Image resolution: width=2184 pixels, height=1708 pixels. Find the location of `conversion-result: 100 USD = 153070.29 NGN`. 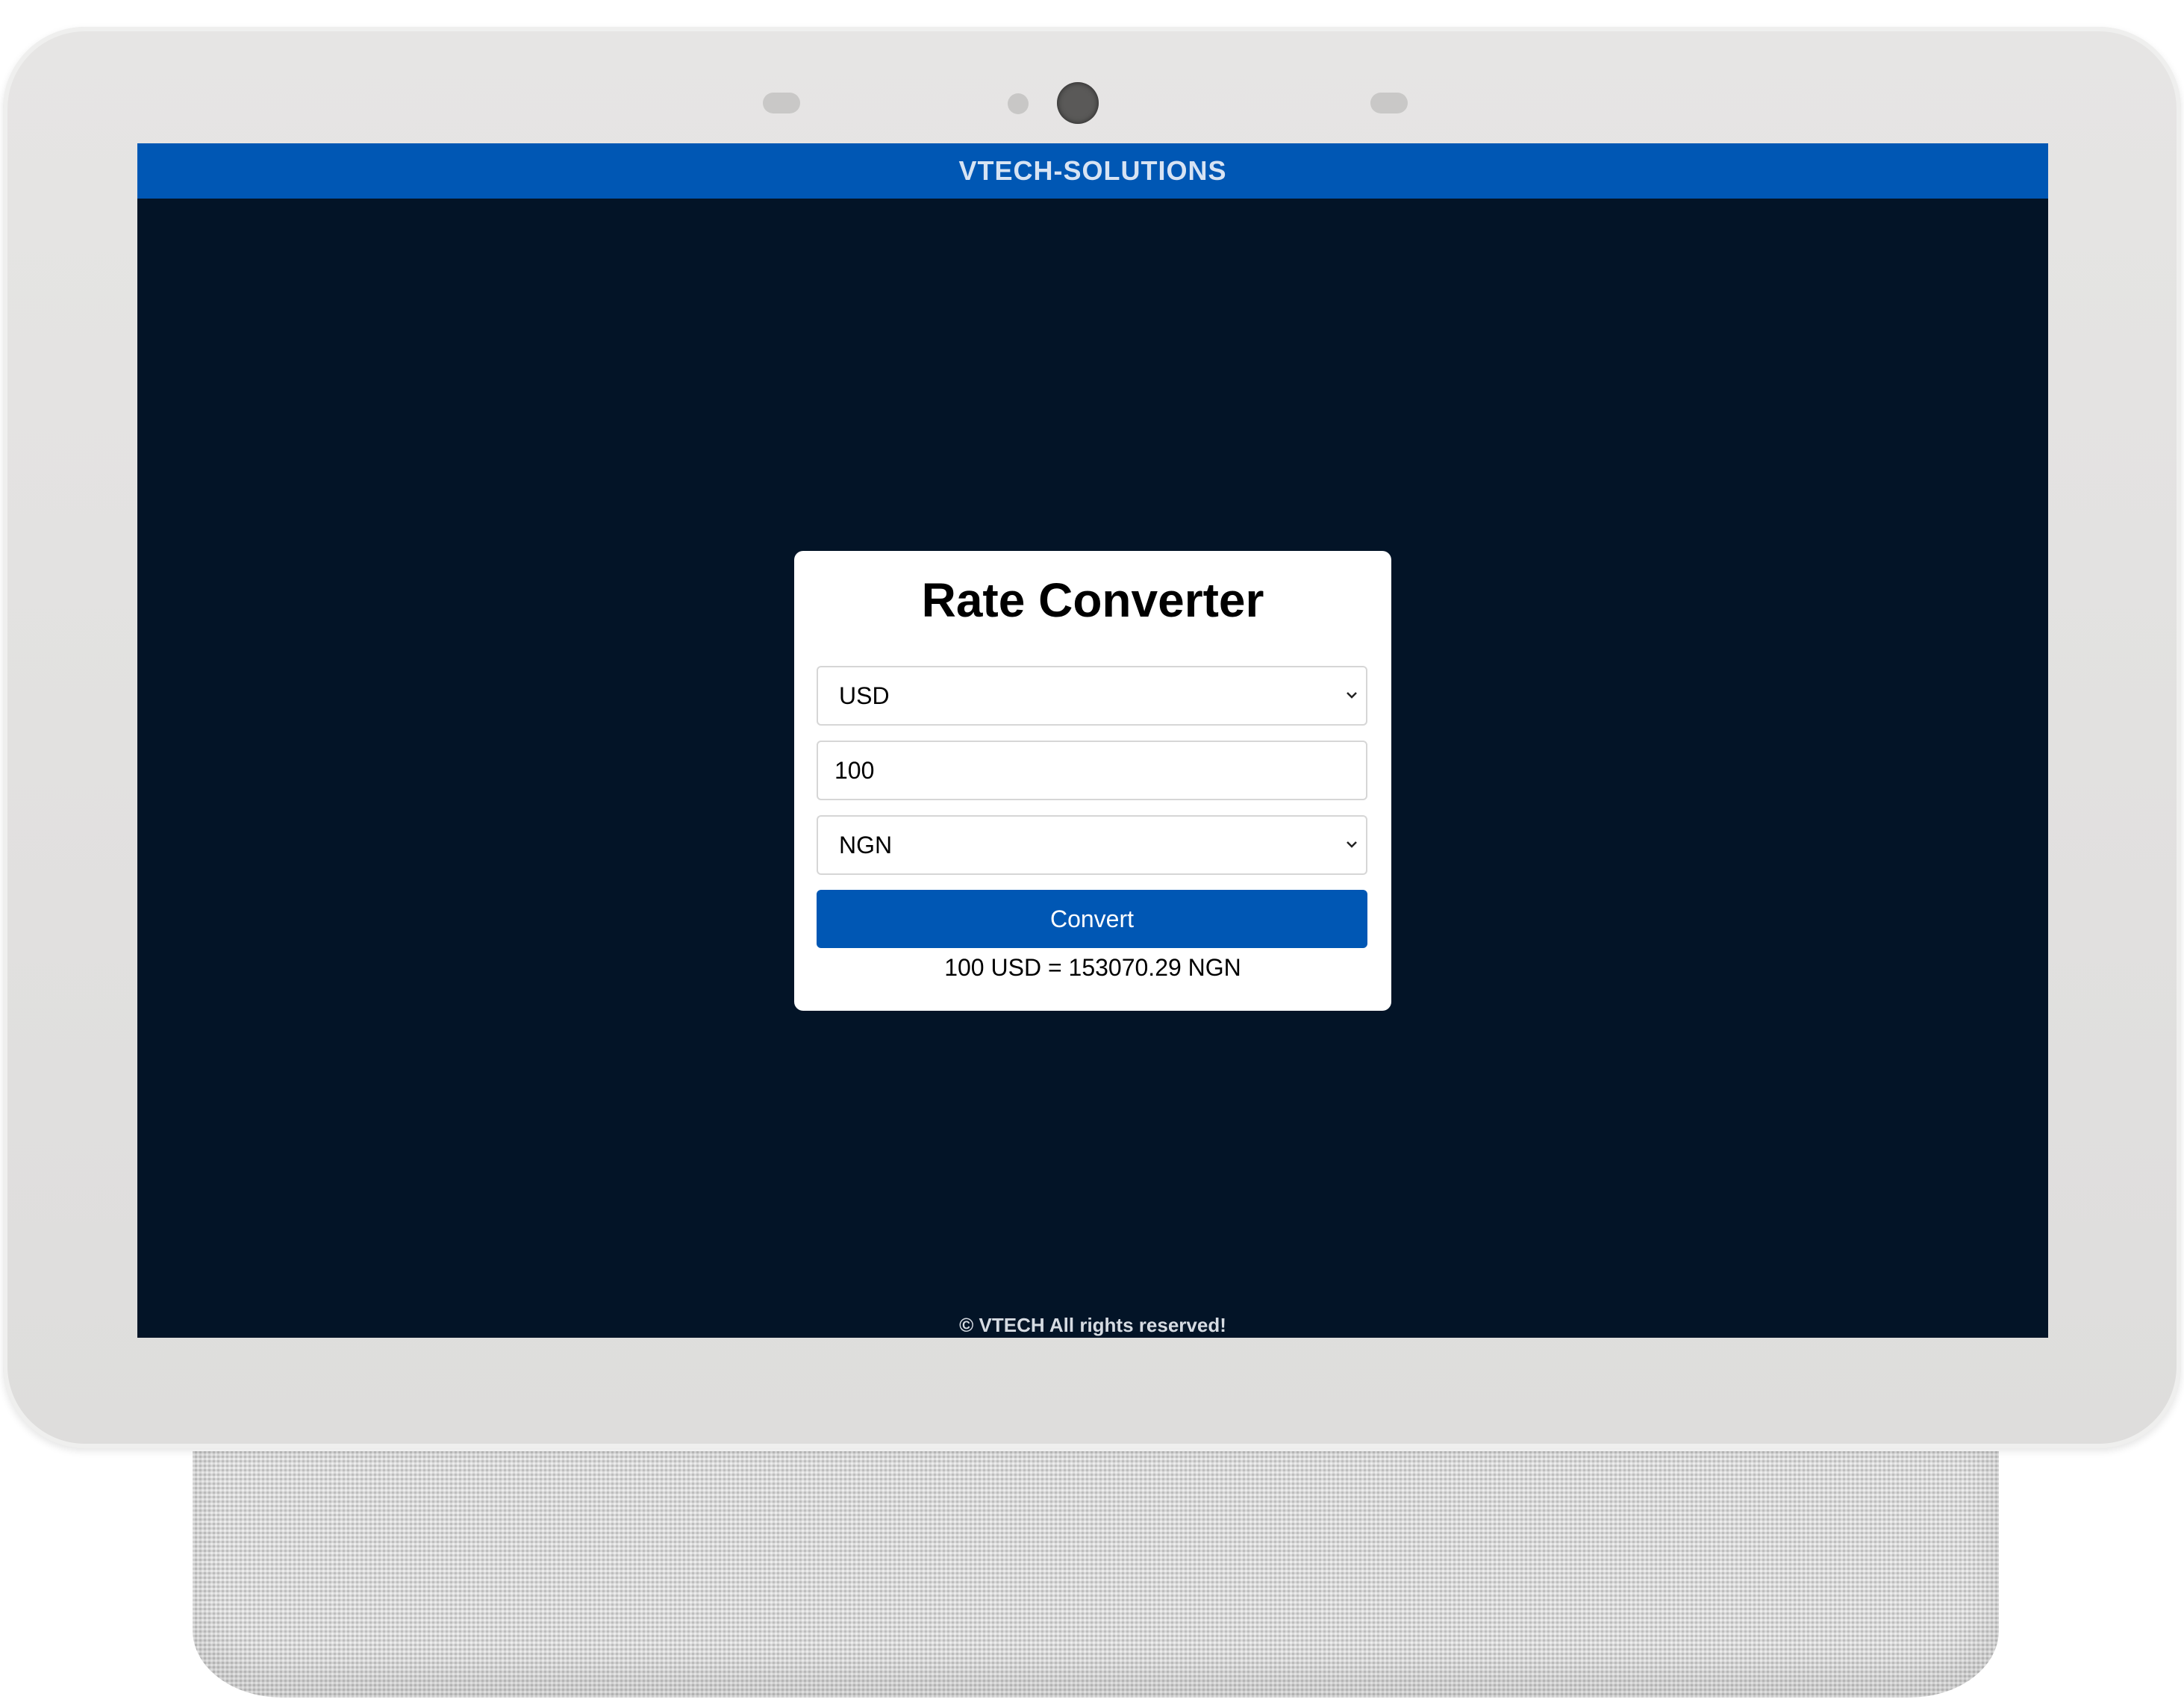

conversion-result: 100 USD = 153070.29 NGN is located at coordinates (1092, 967).